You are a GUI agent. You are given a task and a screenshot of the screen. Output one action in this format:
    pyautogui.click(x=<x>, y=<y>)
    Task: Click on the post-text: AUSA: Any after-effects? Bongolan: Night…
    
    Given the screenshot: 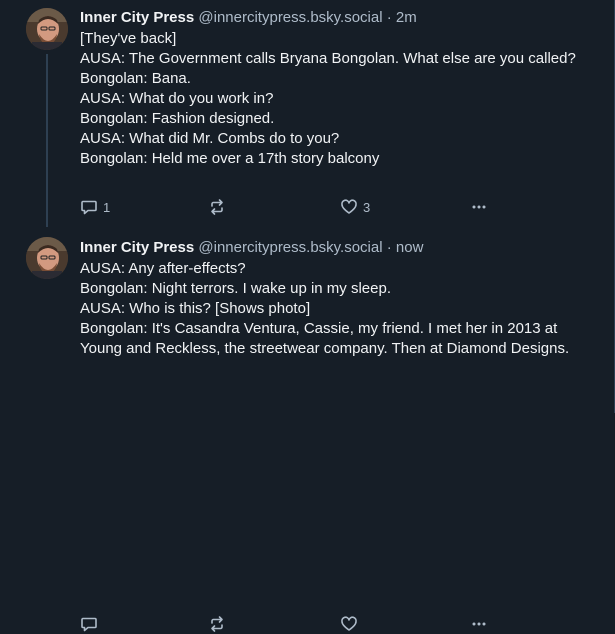 What is the action you would take?
    pyautogui.click(x=340, y=309)
    